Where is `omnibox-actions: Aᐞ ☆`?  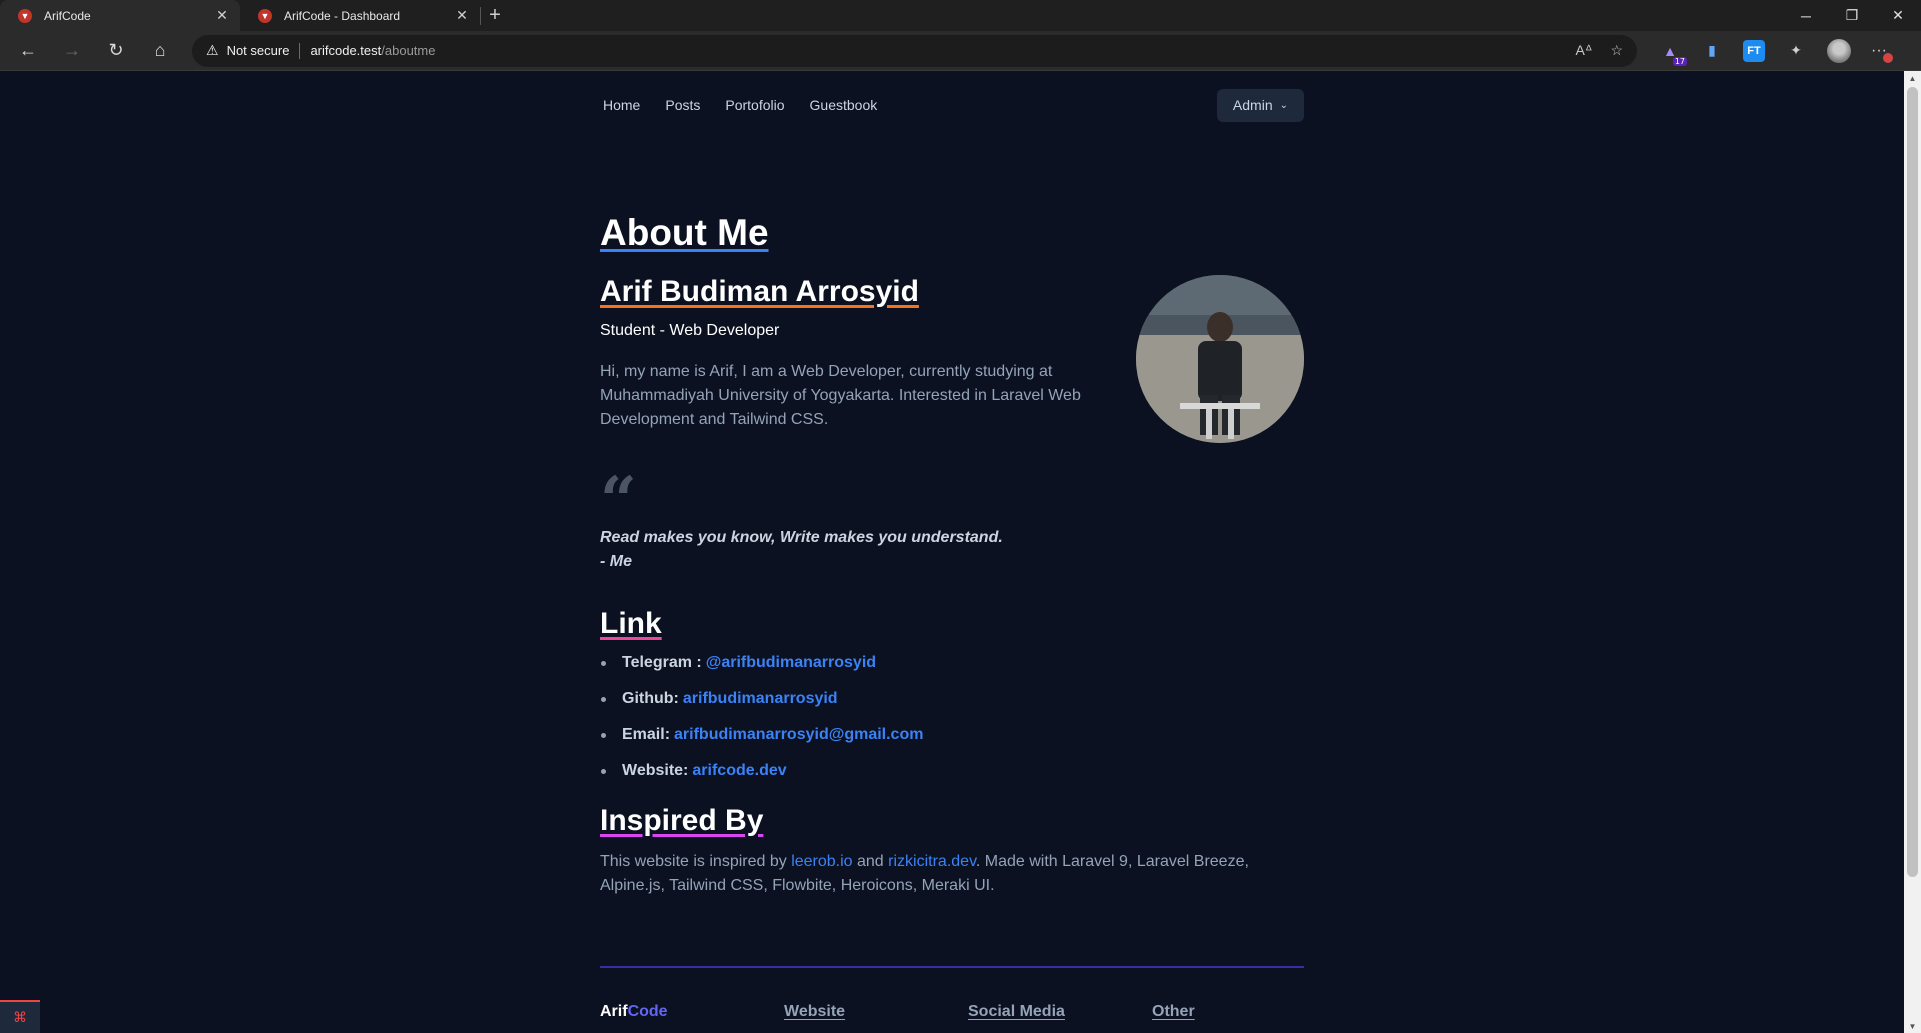
omnibox-actions: Aᐞ ☆ is located at coordinates (1599, 50).